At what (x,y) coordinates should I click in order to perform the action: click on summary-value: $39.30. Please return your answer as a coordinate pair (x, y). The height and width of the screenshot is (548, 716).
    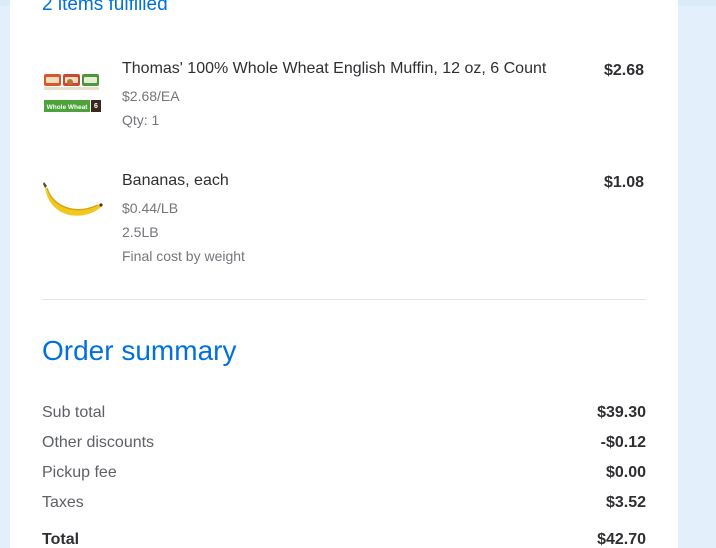
    Looking at the image, I should click on (621, 412).